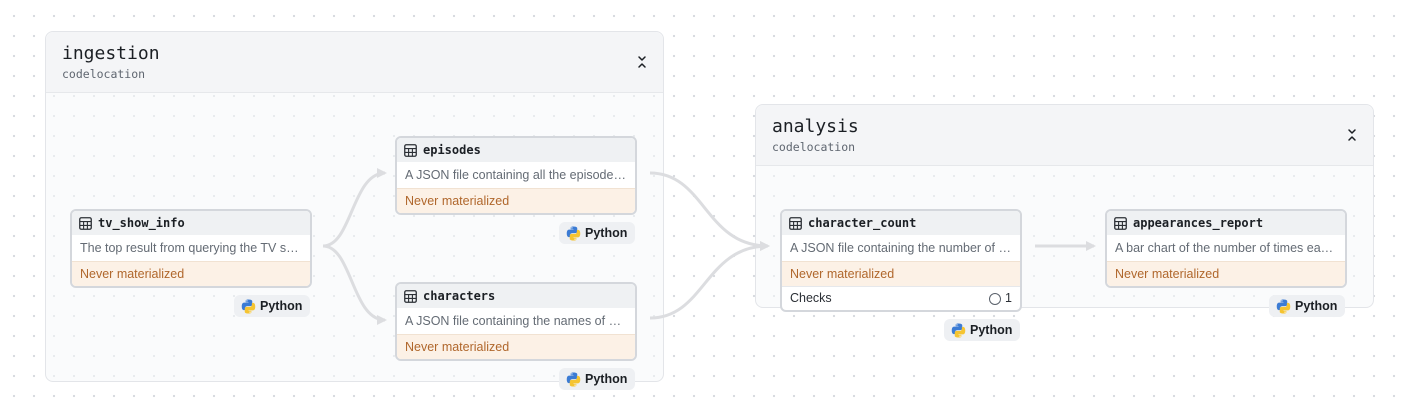 Image resolution: width=1402 pixels, height=409 pixels. Describe the element at coordinates (709, 280) in the screenshot. I see `edge-characters-to-character-count` at that location.